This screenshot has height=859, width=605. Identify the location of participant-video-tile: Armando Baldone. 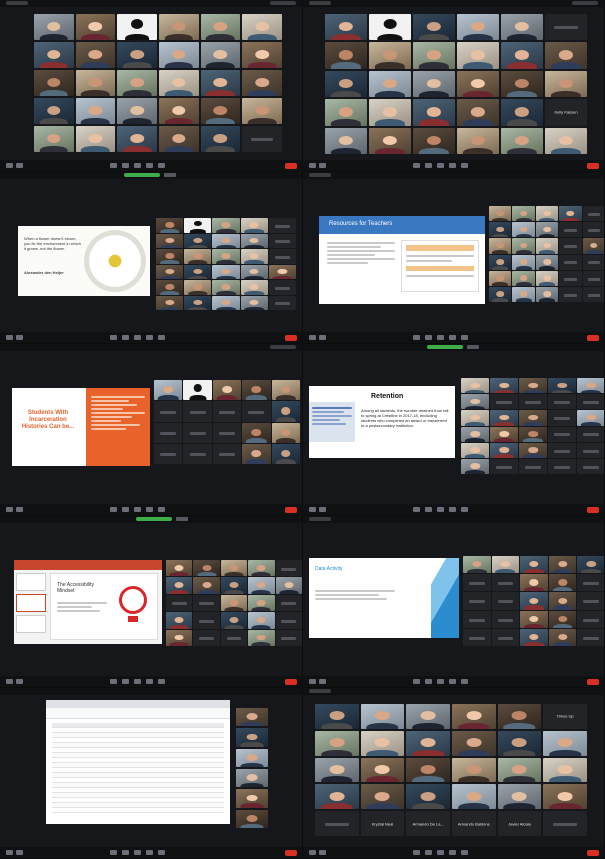
(474, 823).